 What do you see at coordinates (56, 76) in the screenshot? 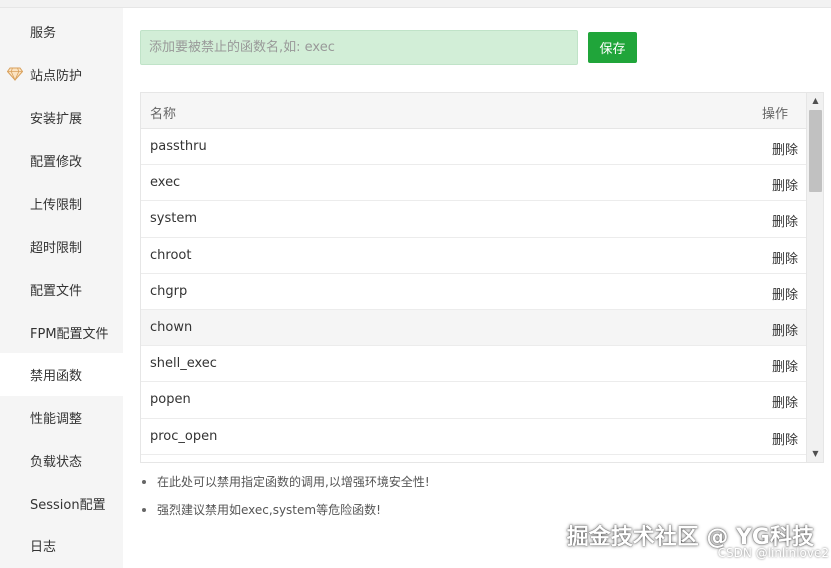
I see `sidebar-item-label: 站点防护` at bounding box center [56, 76].